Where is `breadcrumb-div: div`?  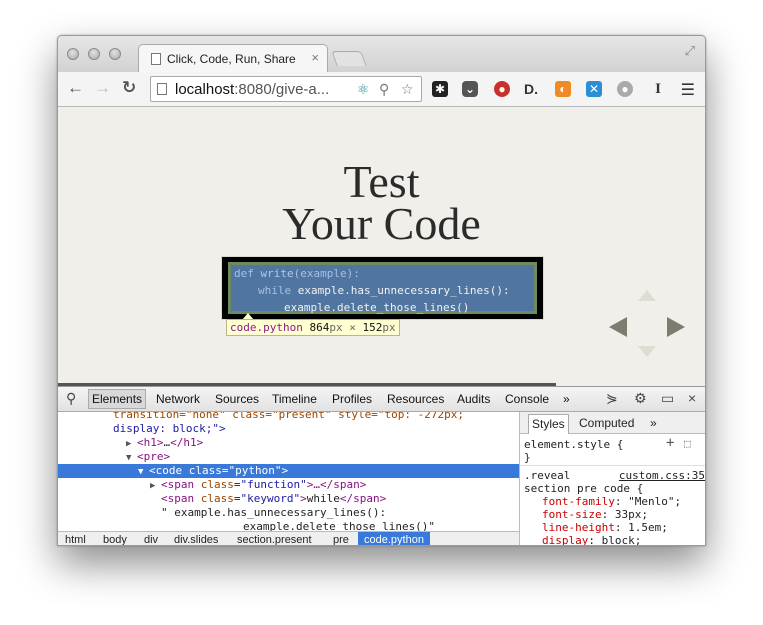 breadcrumb-div: div is located at coordinates (151, 539).